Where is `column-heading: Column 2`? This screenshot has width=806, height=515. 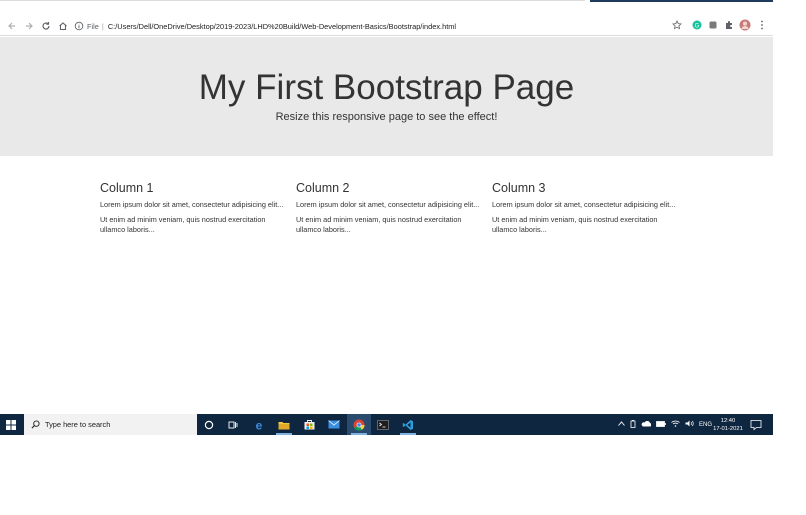
column-heading: Column 2 is located at coordinates (323, 188).